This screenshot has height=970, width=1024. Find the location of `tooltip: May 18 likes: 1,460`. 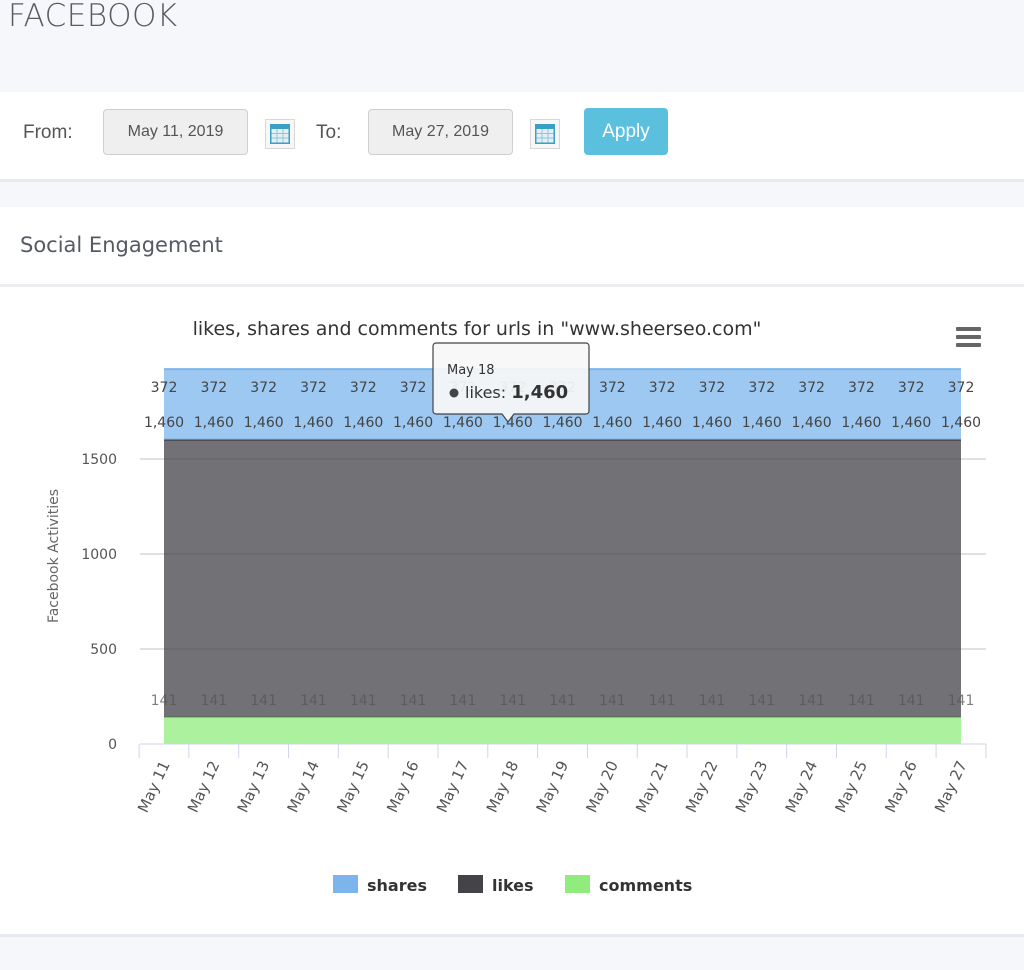

tooltip: May 18 likes: 1,460 is located at coordinates (511, 382).